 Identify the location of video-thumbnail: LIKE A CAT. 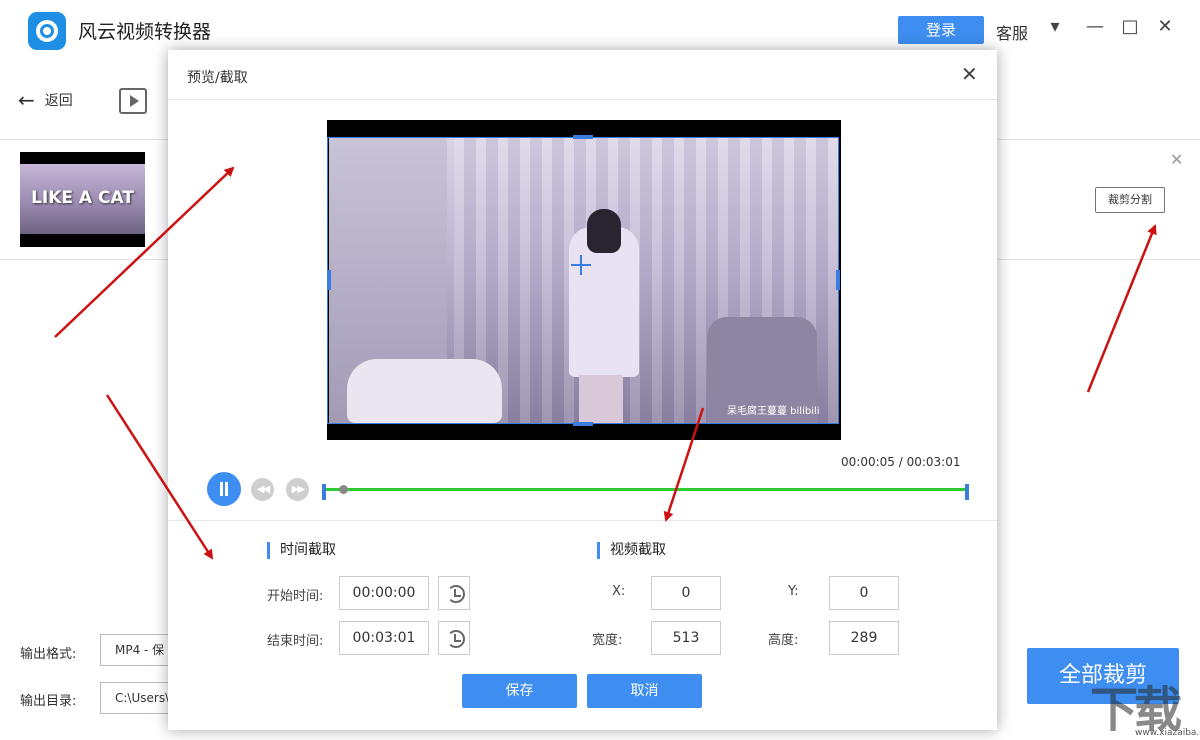
(82, 199).